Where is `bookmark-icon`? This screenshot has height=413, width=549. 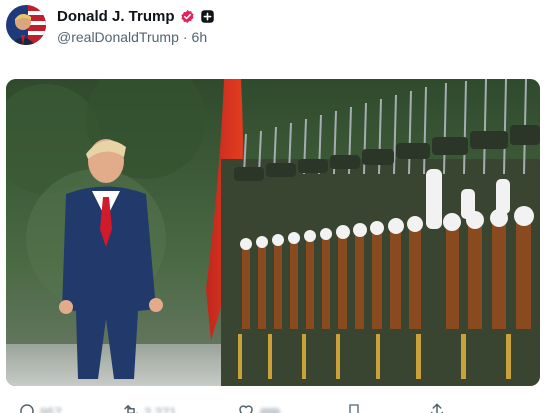
bookmark-icon is located at coordinates (354, 407).